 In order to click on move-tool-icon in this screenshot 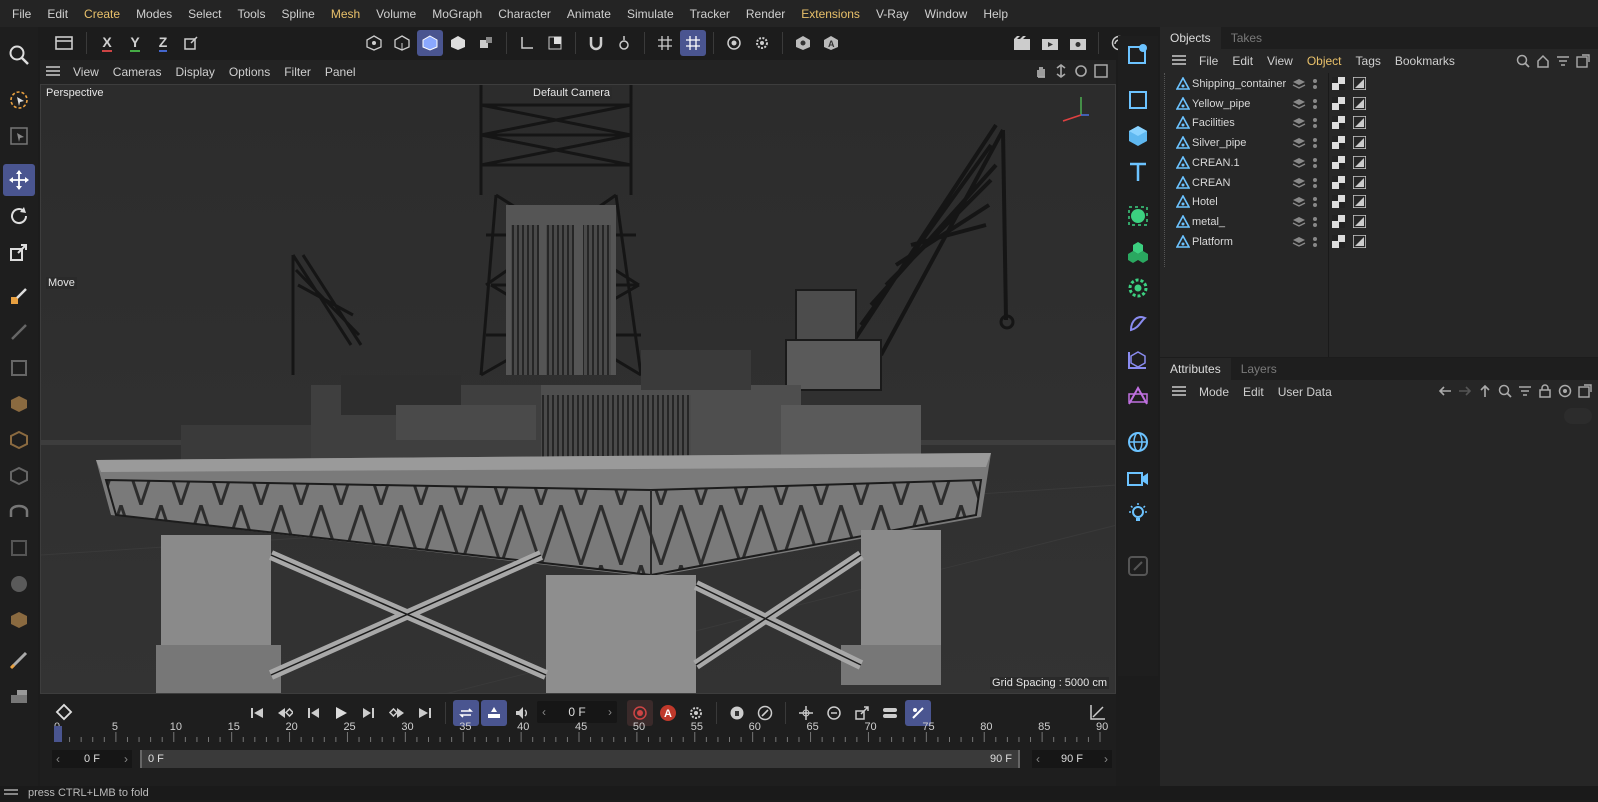, I will do `click(19, 180)`.